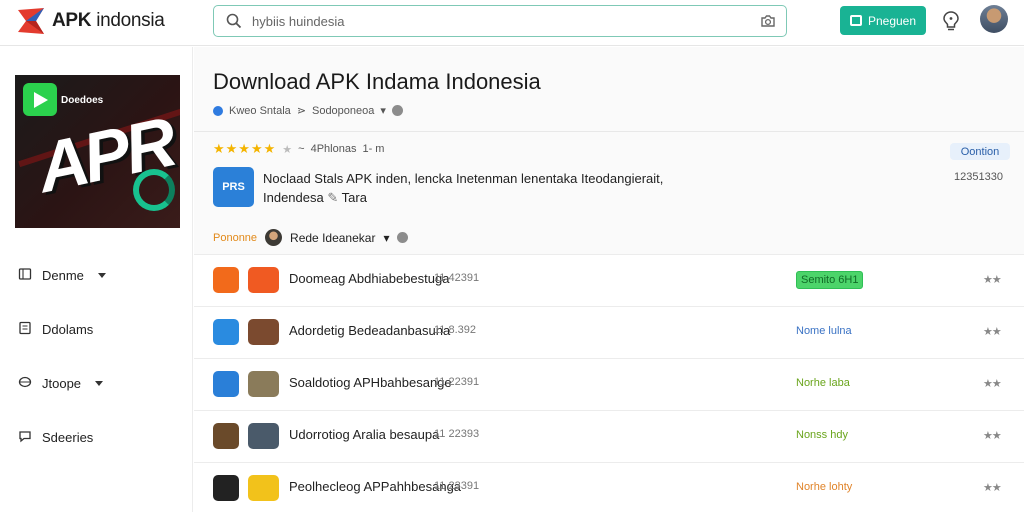  What do you see at coordinates (234, 23) in the screenshot?
I see `search-icon` at bounding box center [234, 23].